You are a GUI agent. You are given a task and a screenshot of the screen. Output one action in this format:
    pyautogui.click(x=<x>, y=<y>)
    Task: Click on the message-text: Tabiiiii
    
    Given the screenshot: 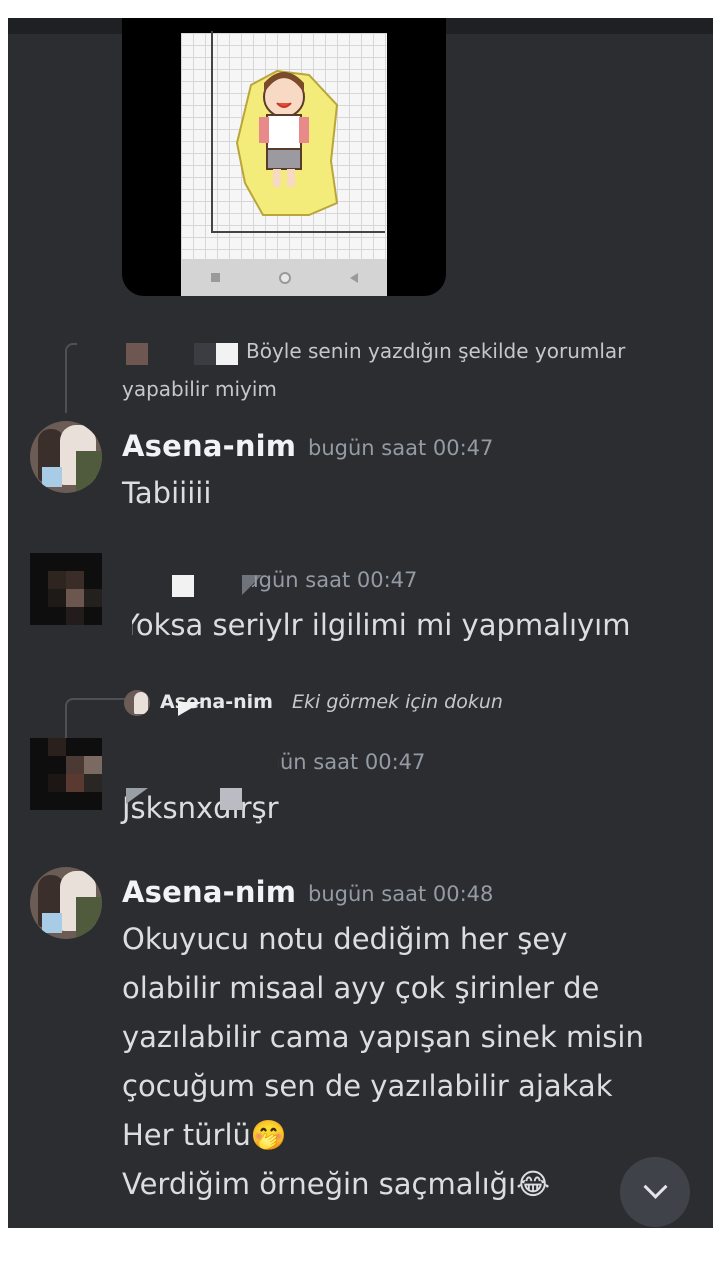 What is the action you would take?
    pyautogui.click(x=167, y=493)
    